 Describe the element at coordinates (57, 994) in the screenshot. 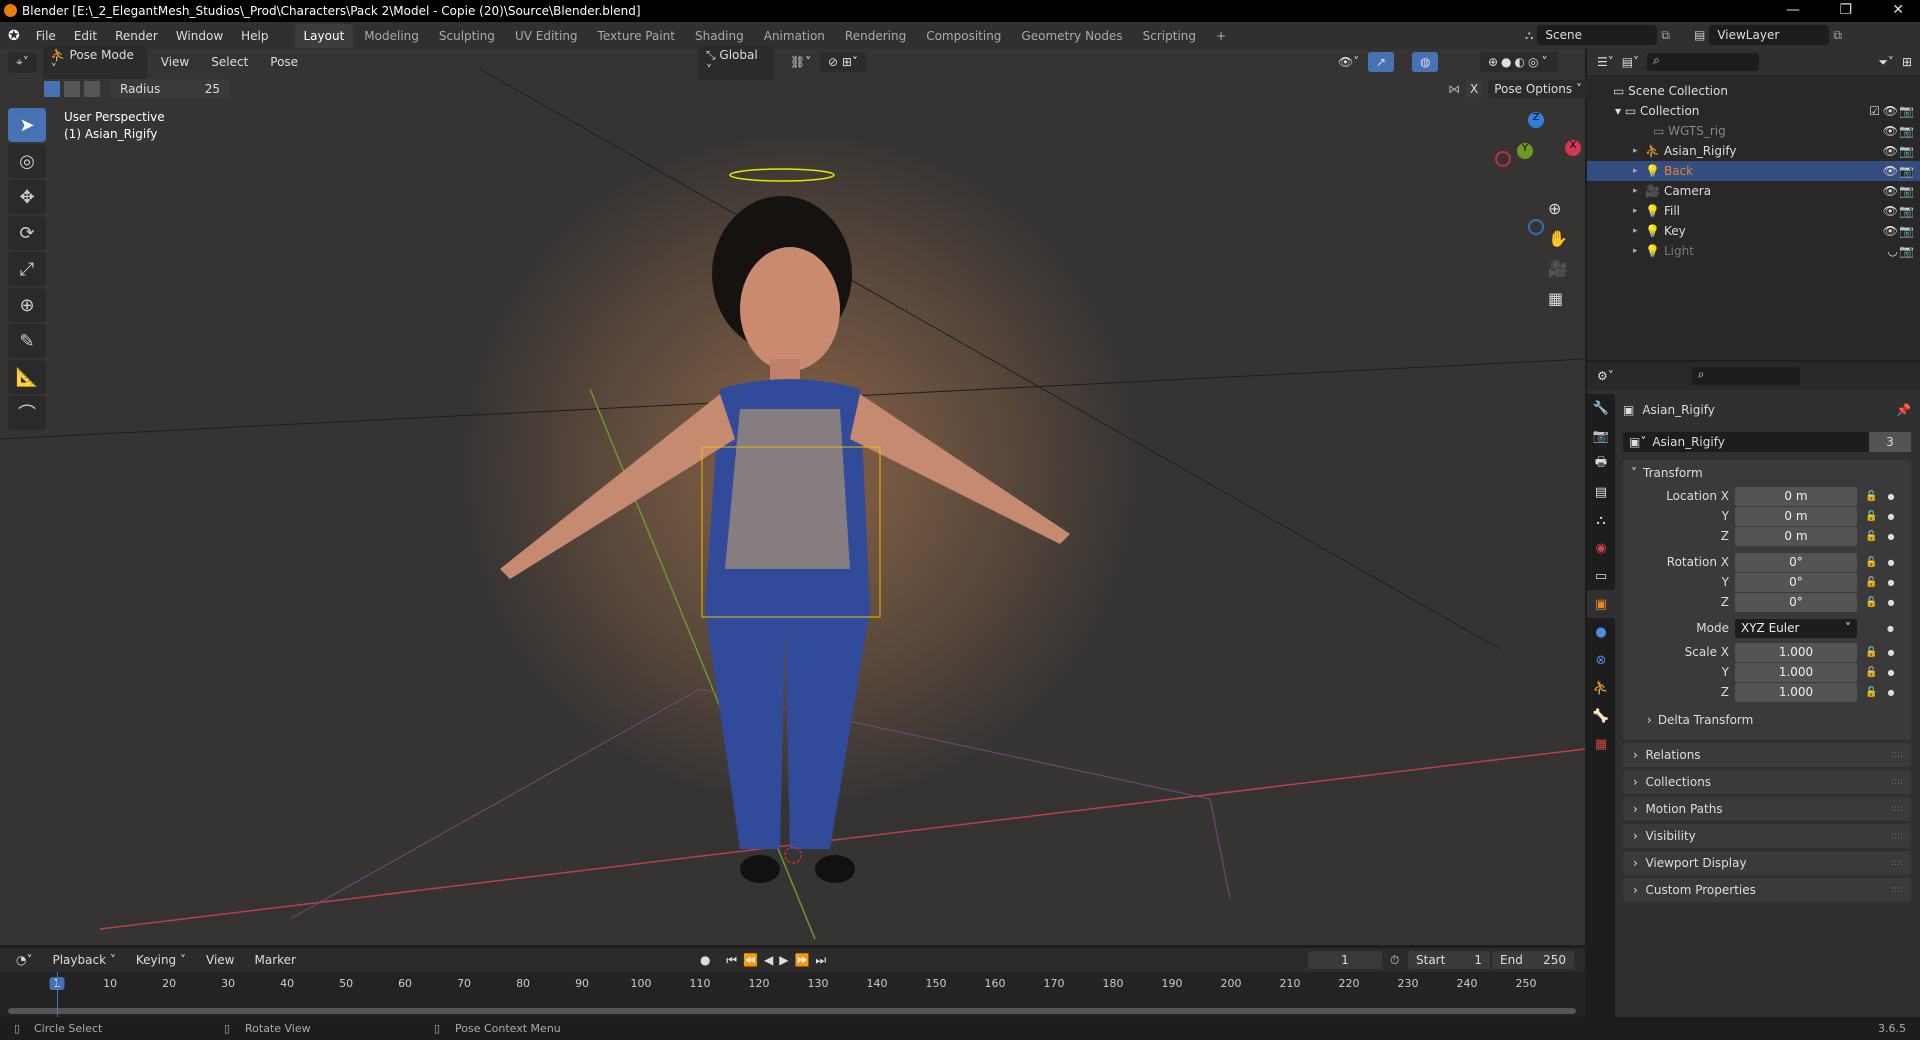

I see `playhead` at that location.